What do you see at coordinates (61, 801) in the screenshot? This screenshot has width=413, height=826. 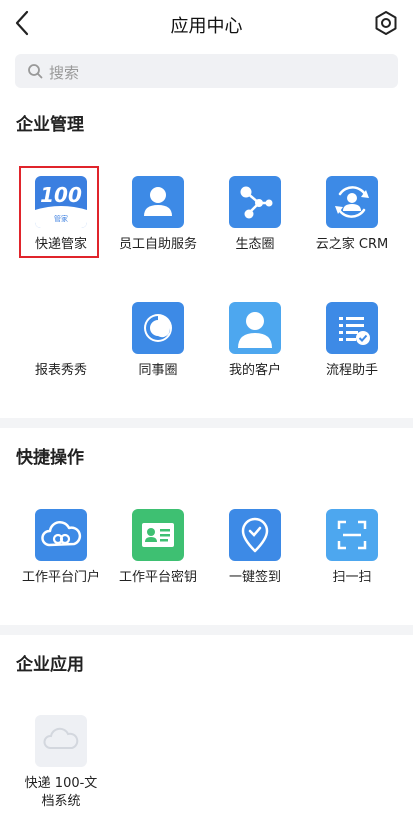 I see `app-label-line2: 档系统` at bounding box center [61, 801].